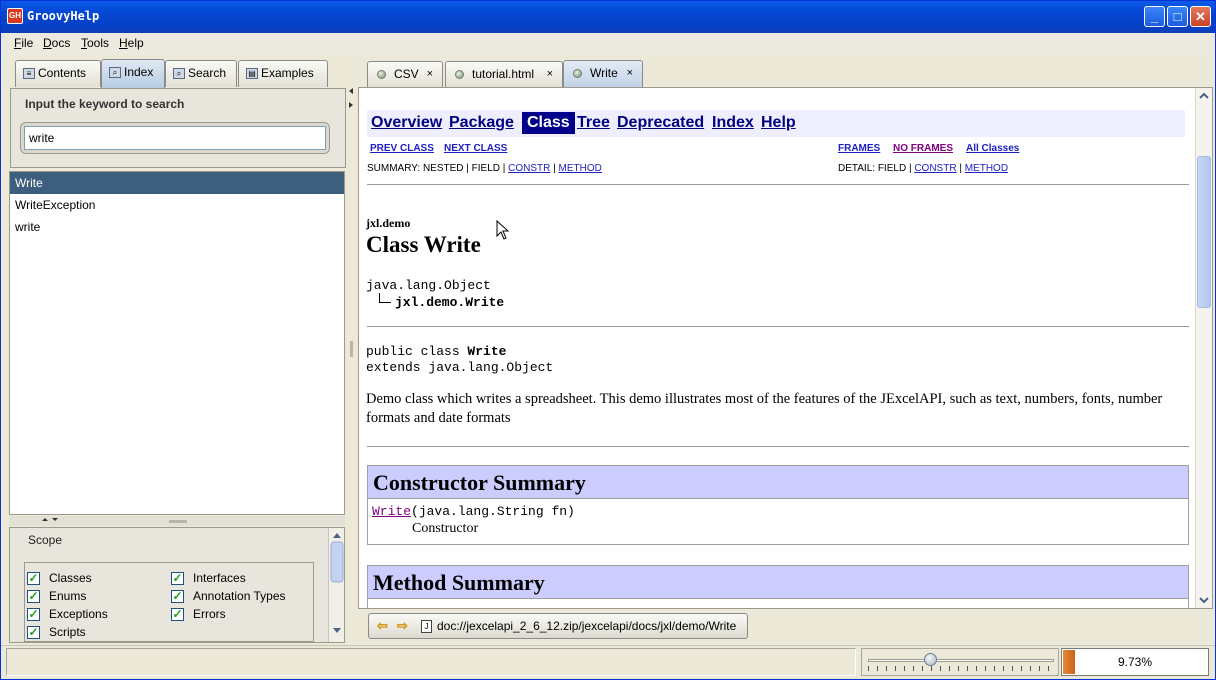 The image size is (1216, 680). I want to click on scope-errors-checkbox: ✓ Errors, so click(198, 615).